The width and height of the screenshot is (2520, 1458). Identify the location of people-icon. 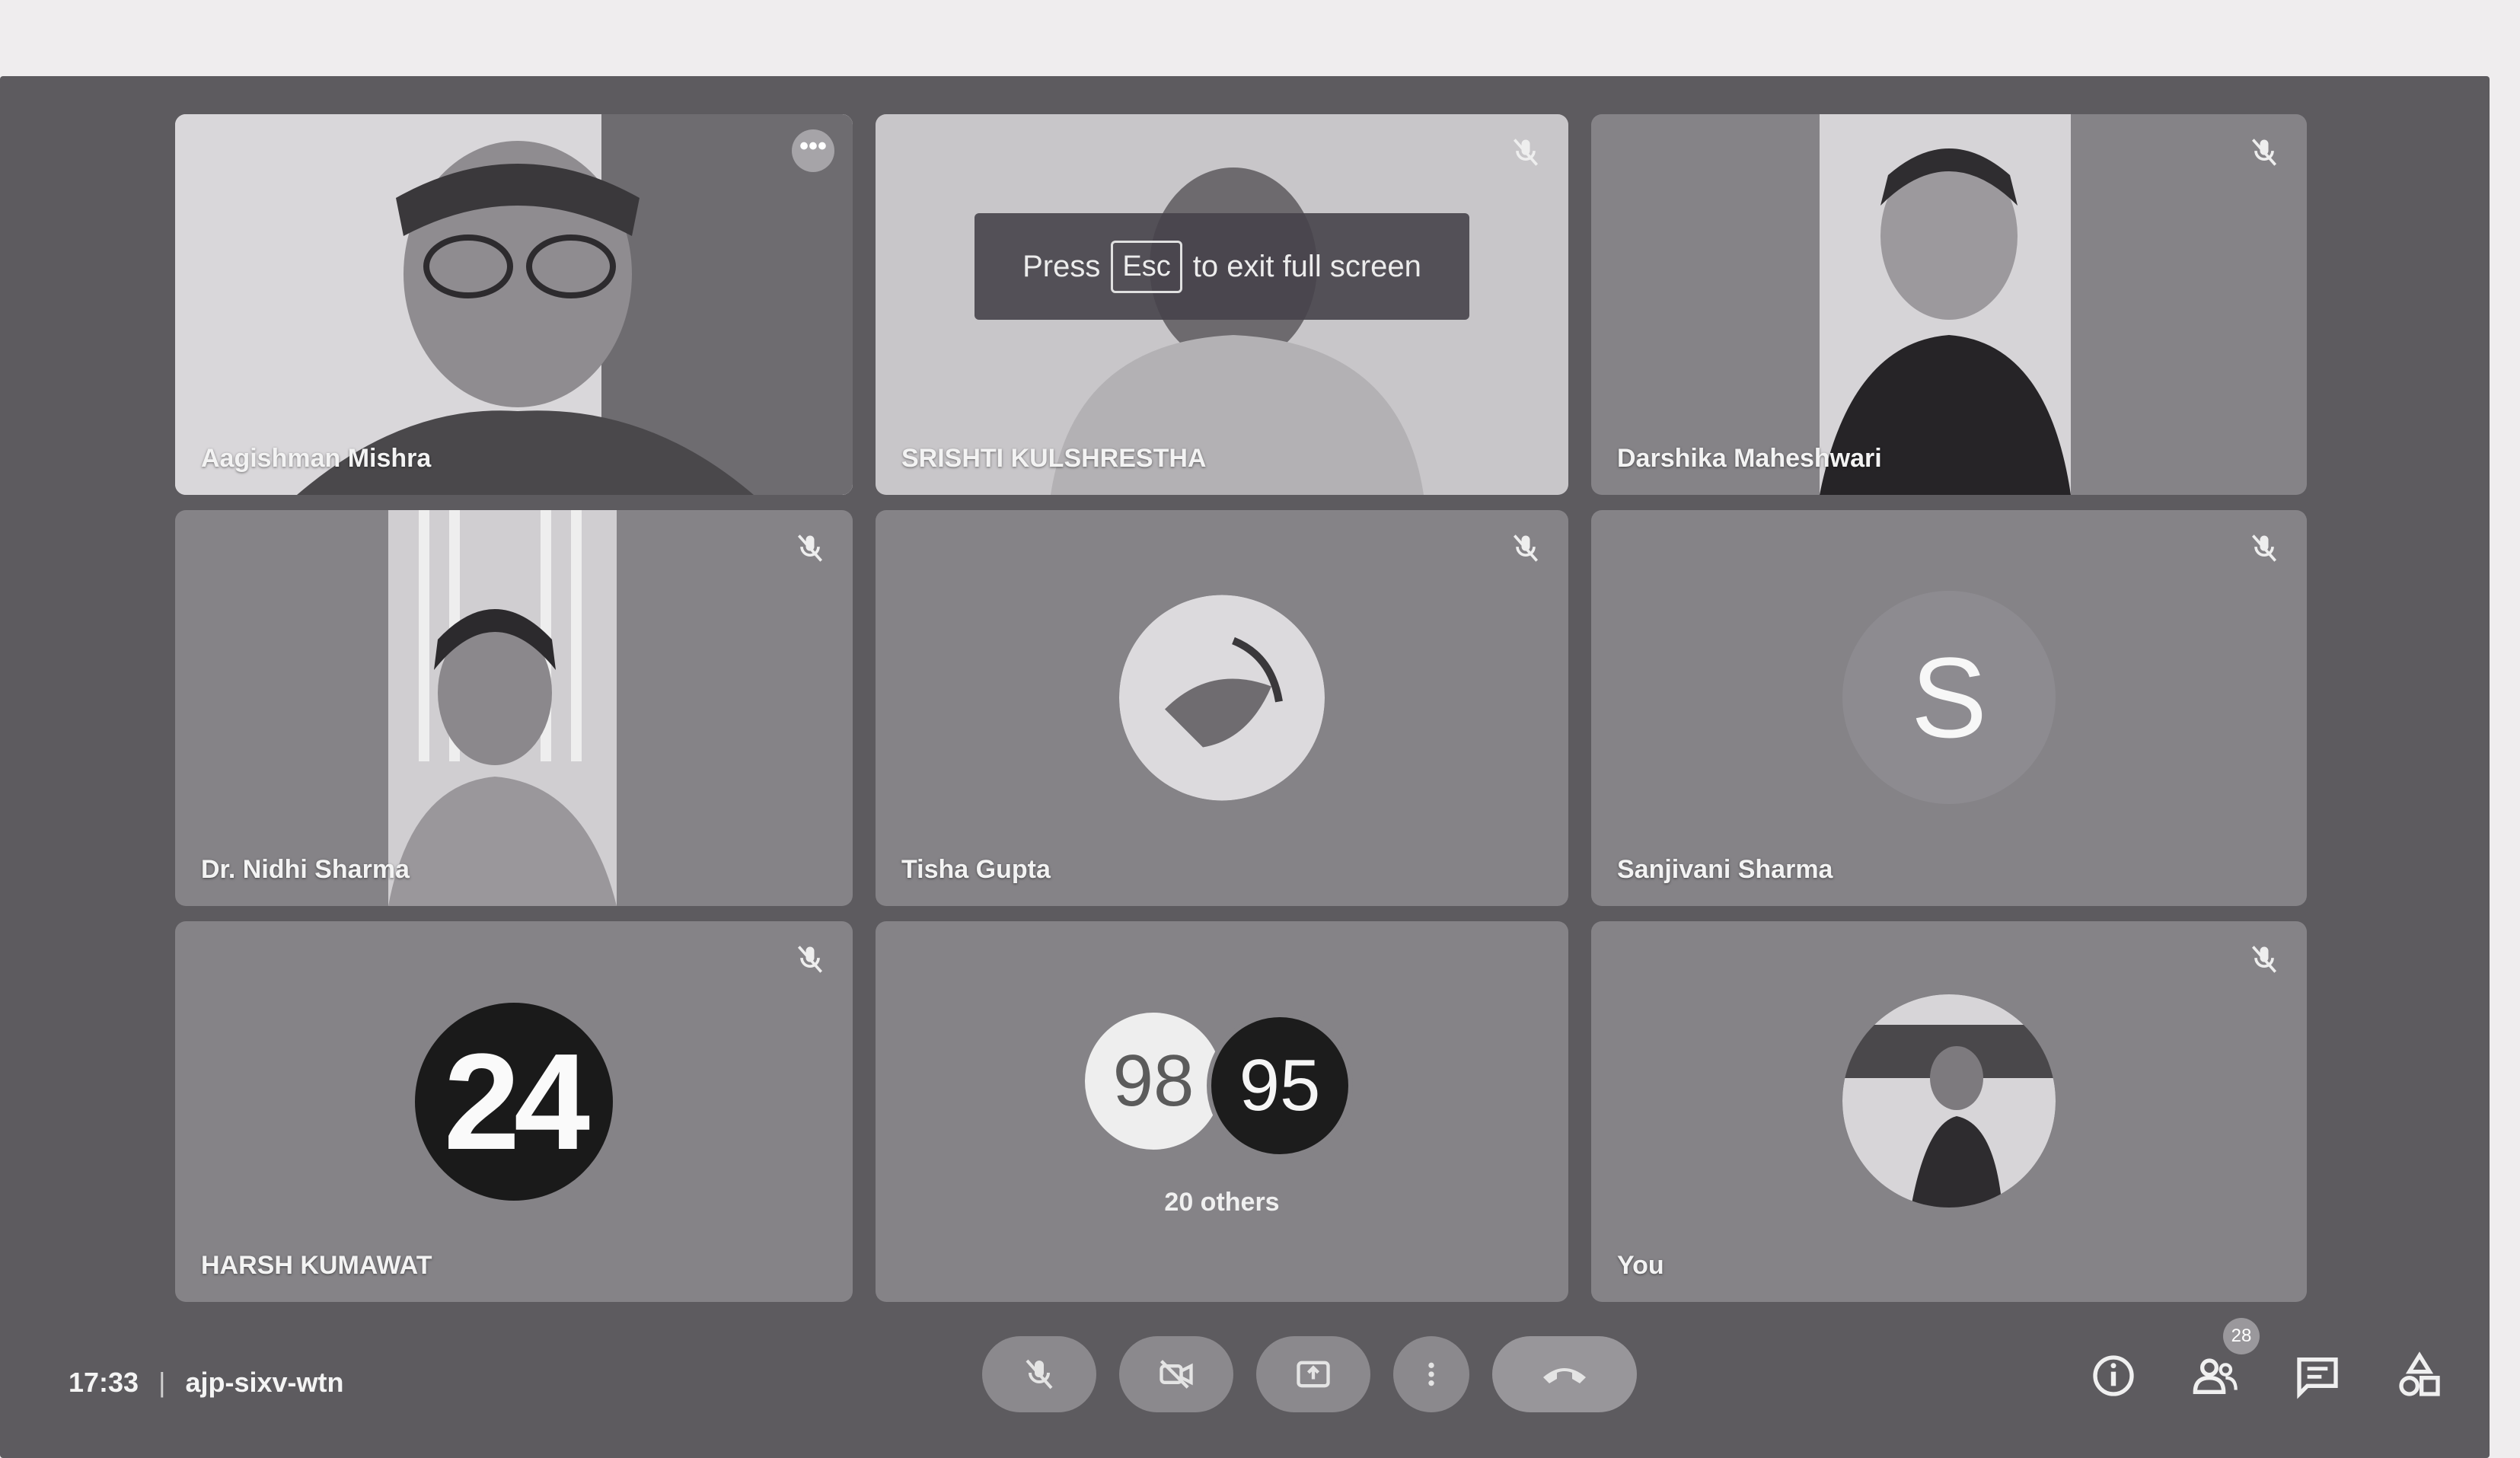
(2215, 1376).